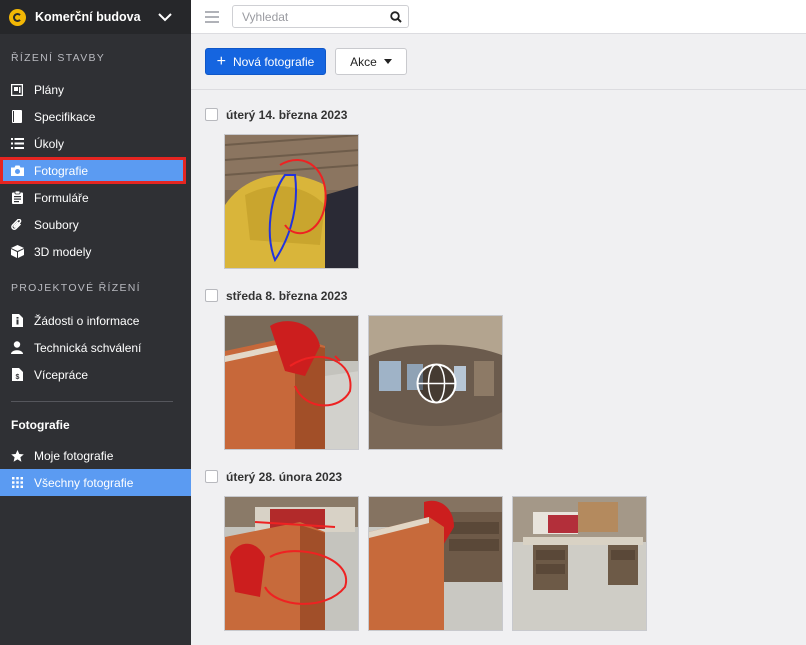  I want to click on specification-icon, so click(17, 117).